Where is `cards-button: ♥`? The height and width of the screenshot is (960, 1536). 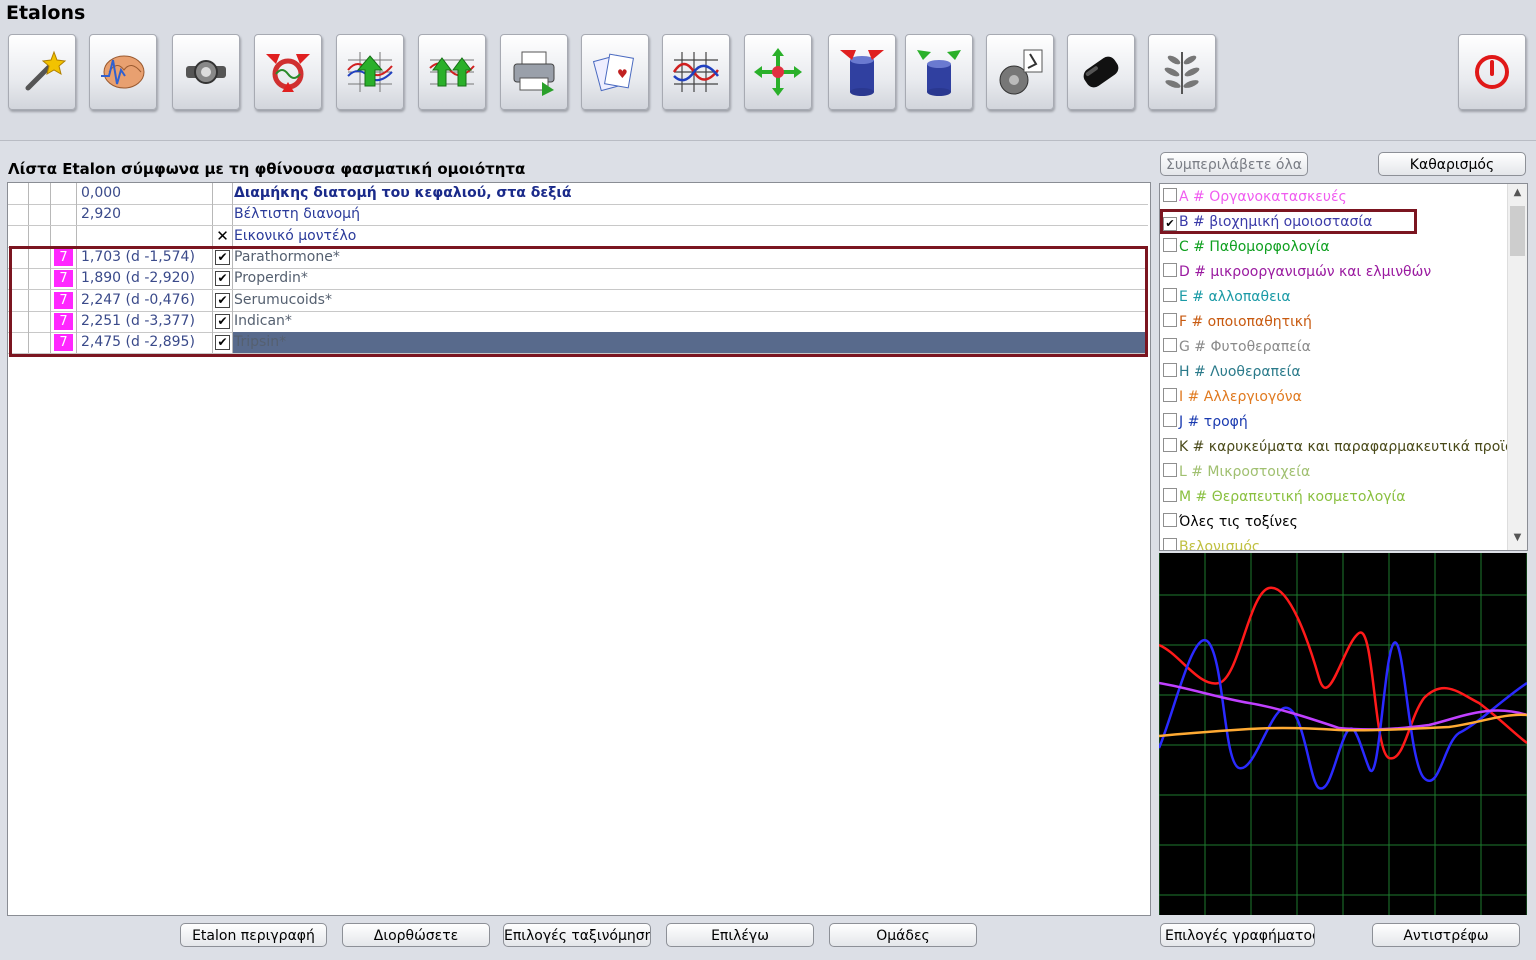
cards-button: ♥ is located at coordinates (615, 72).